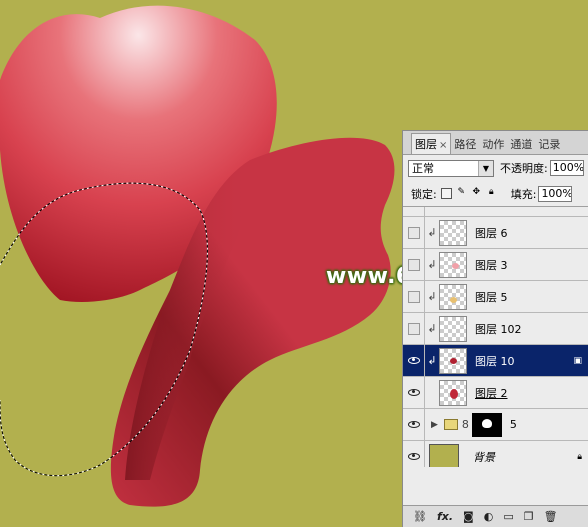 The width and height of the screenshot is (588, 527). What do you see at coordinates (495, 453) in the screenshot?
I see `background-layer-row: 背景 🔒︎` at bounding box center [495, 453].